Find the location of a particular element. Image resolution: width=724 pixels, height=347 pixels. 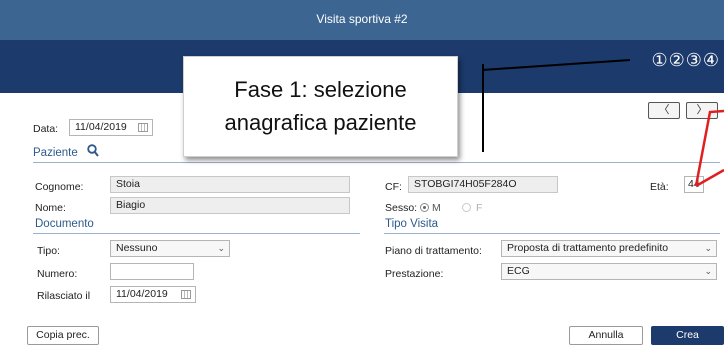

piano-label: Piano di trattamento: is located at coordinates (433, 251).